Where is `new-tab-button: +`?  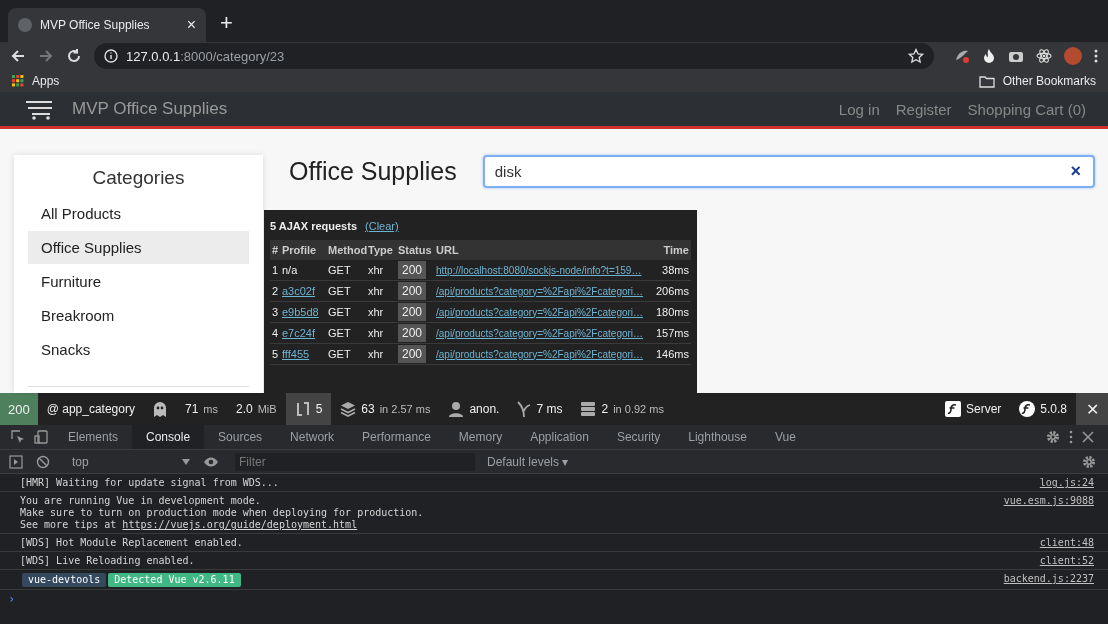 new-tab-button: + is located at coordinates (226, 23).